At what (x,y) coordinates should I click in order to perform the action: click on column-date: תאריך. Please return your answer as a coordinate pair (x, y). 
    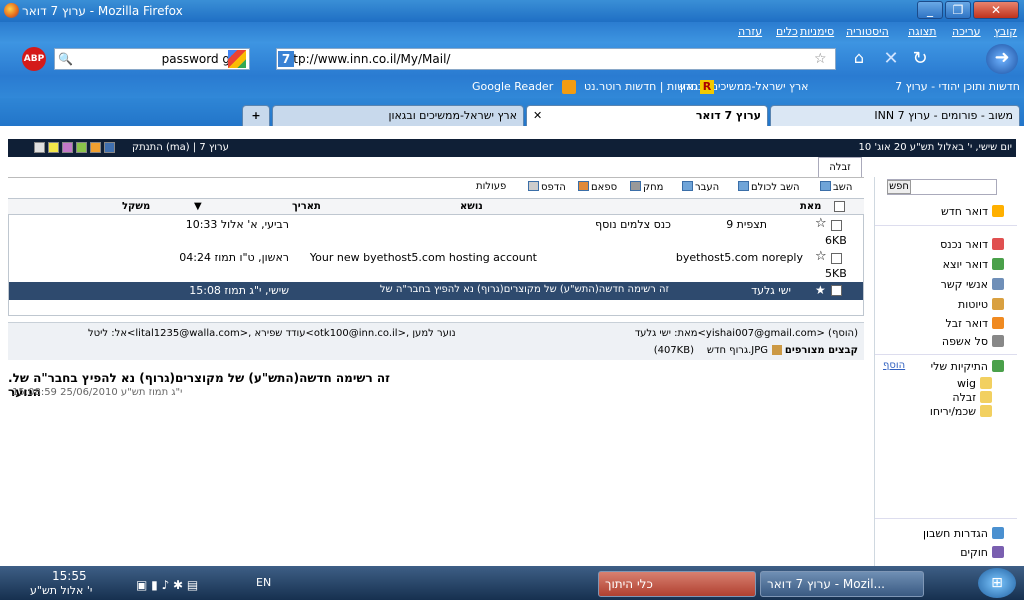
    Looking at the image, I should click on (306, 206).